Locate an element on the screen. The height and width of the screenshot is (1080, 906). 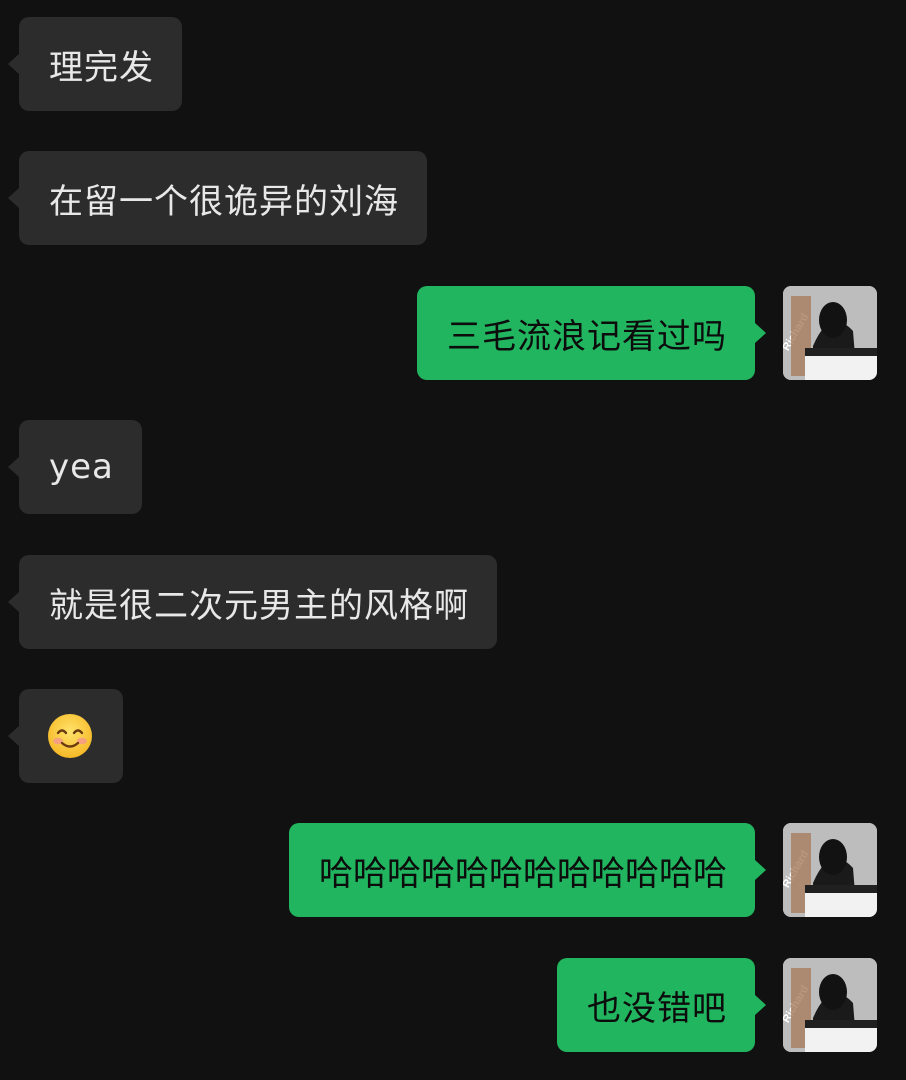
incoming-emoji-bubble is located at coordinates (65, 736).